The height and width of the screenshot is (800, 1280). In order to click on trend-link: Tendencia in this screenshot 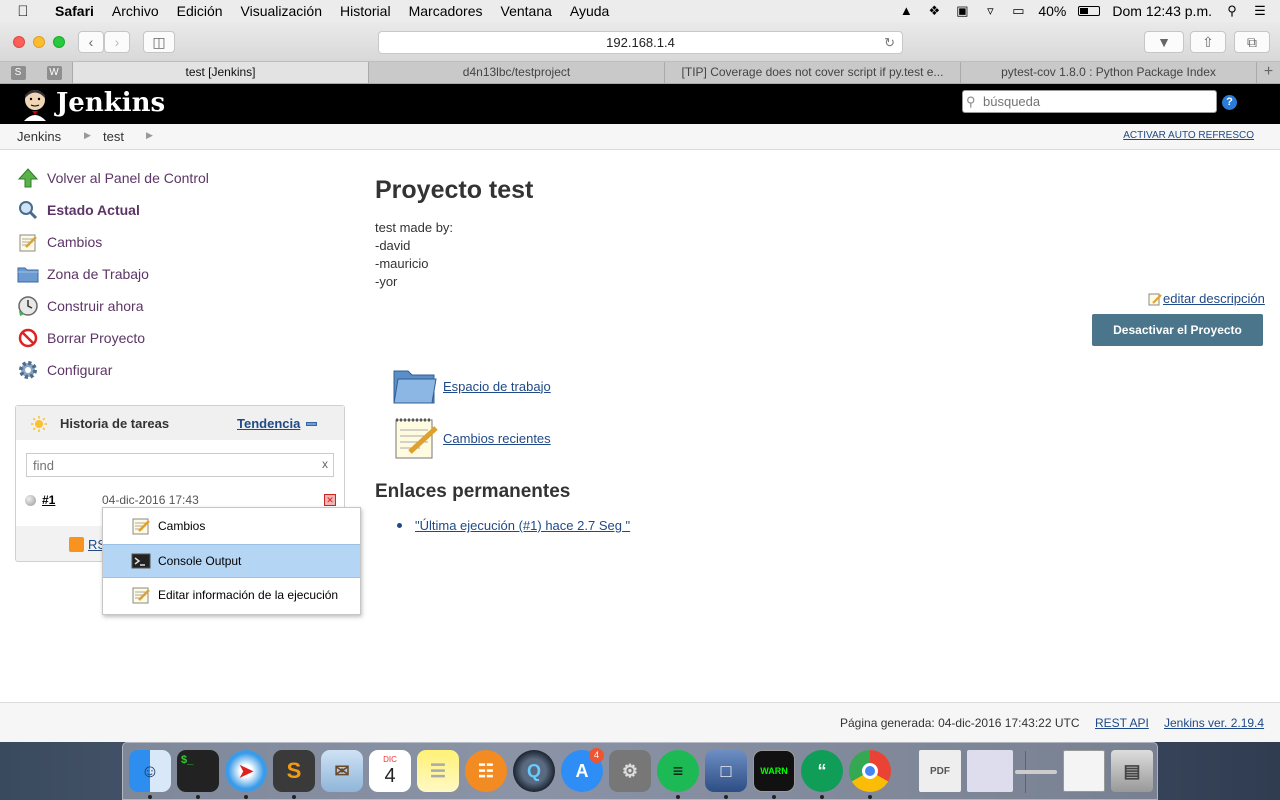, I will do `click(268, 423)`.